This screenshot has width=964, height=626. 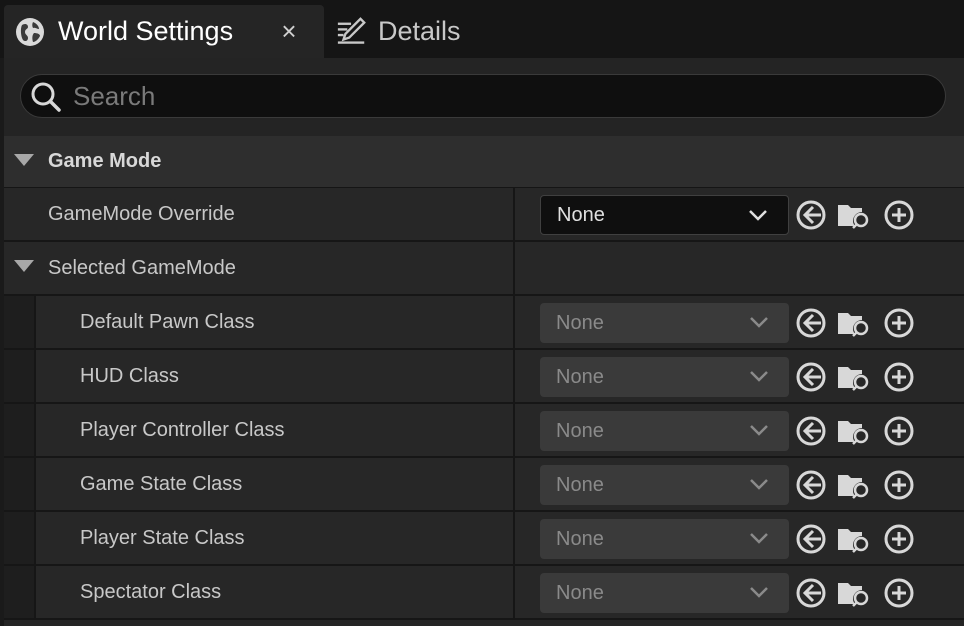 I want to click on property-name-cell: Player State Class, so click(x=259, y=538).